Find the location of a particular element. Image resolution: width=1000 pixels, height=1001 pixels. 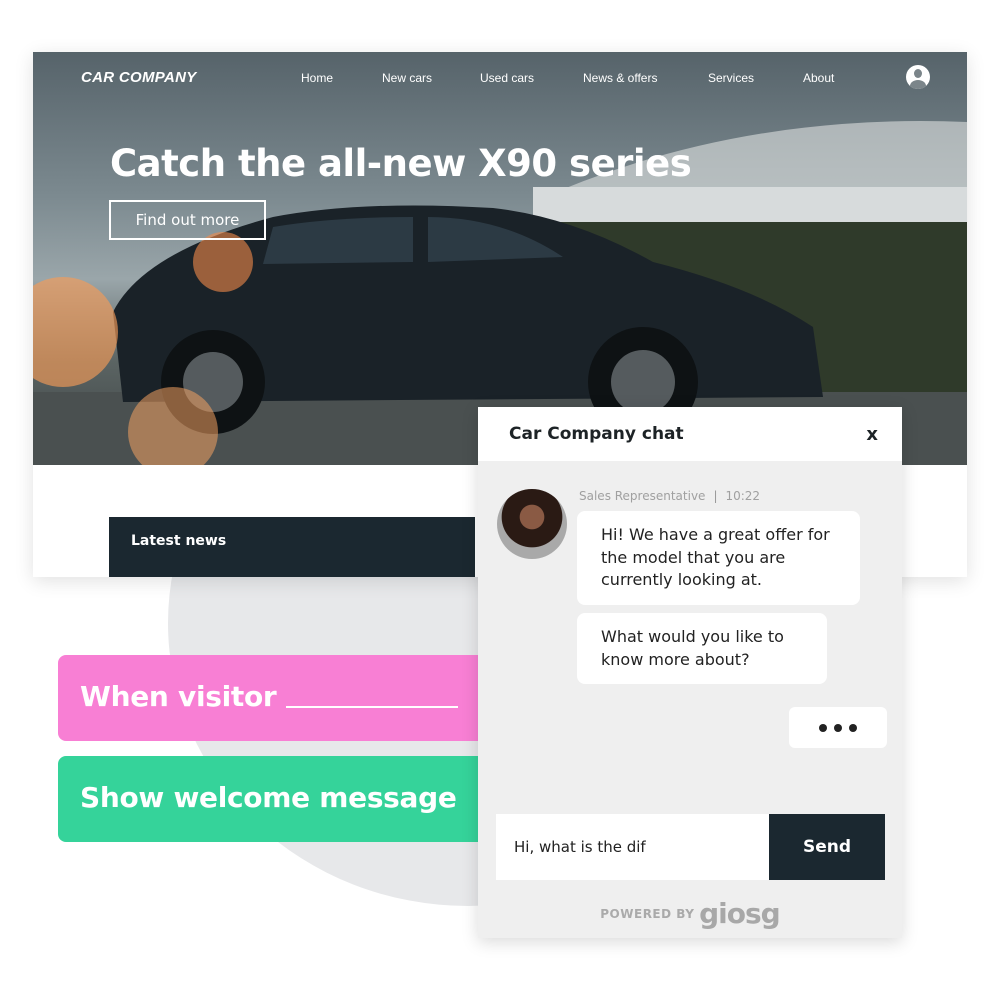

site-logo: CAR COMPANY is located at coordinates (139, 77).